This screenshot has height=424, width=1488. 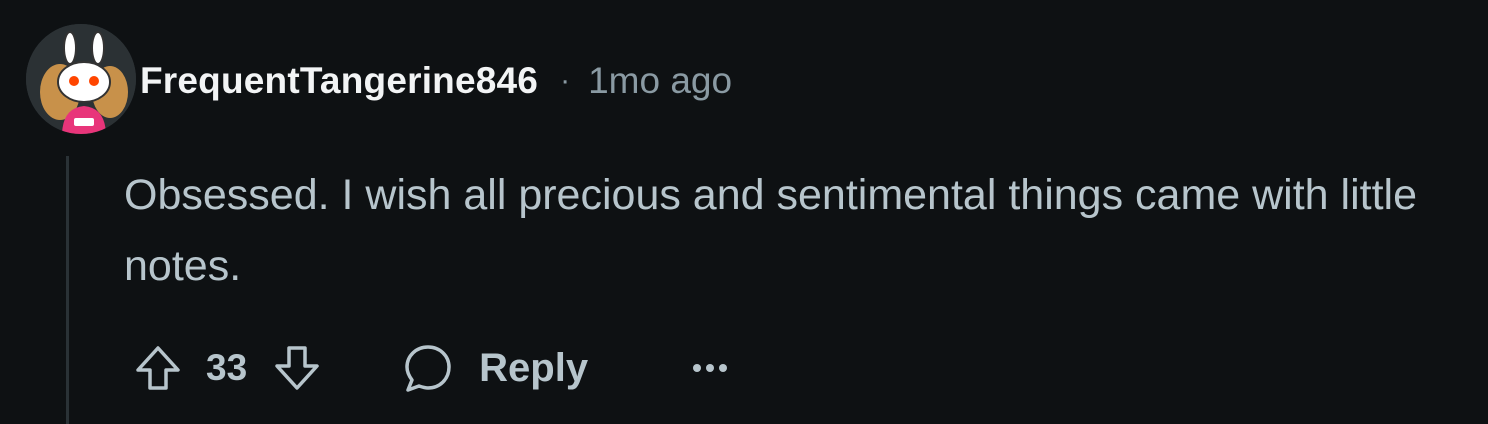 What do you see at coordinates (534, 367) in the screenshot?
I see `reply-label: Reply` at bounding box center [534, 367].